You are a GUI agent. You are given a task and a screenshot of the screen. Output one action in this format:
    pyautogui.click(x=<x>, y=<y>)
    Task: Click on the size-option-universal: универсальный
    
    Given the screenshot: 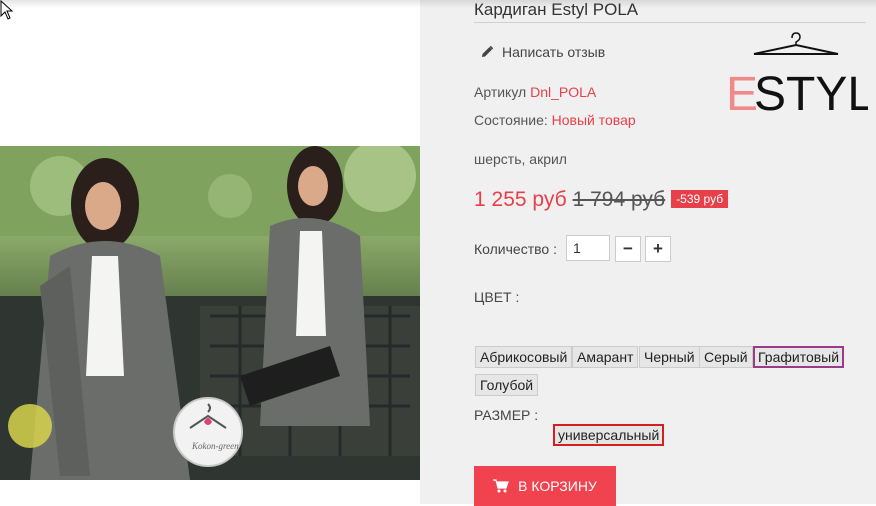 What is the action you would take?
    pyautogui.click(x=609, y=435)
    